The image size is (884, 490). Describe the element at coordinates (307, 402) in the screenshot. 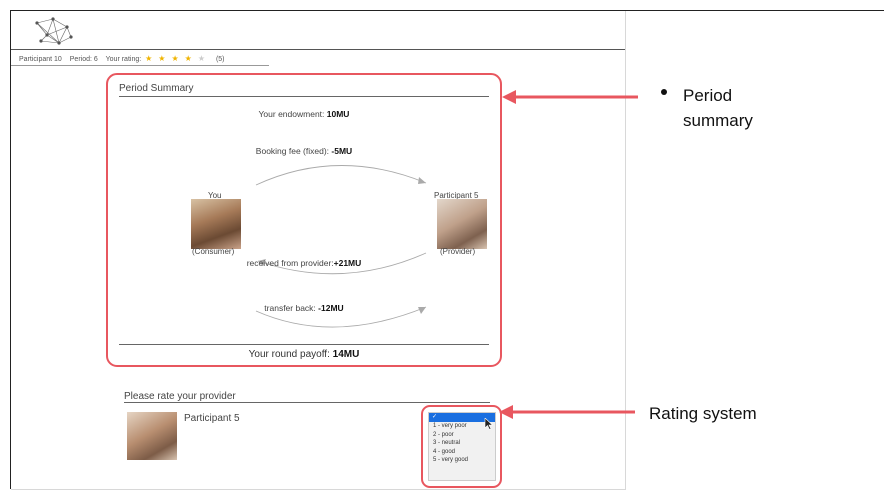

I see `rating-section-divider` at that location.